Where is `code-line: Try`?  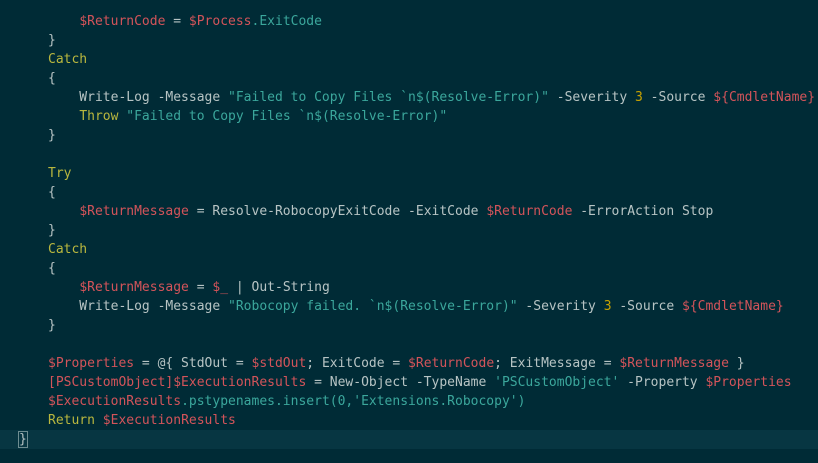 code-line: Try is located at coordinates (59, 173).